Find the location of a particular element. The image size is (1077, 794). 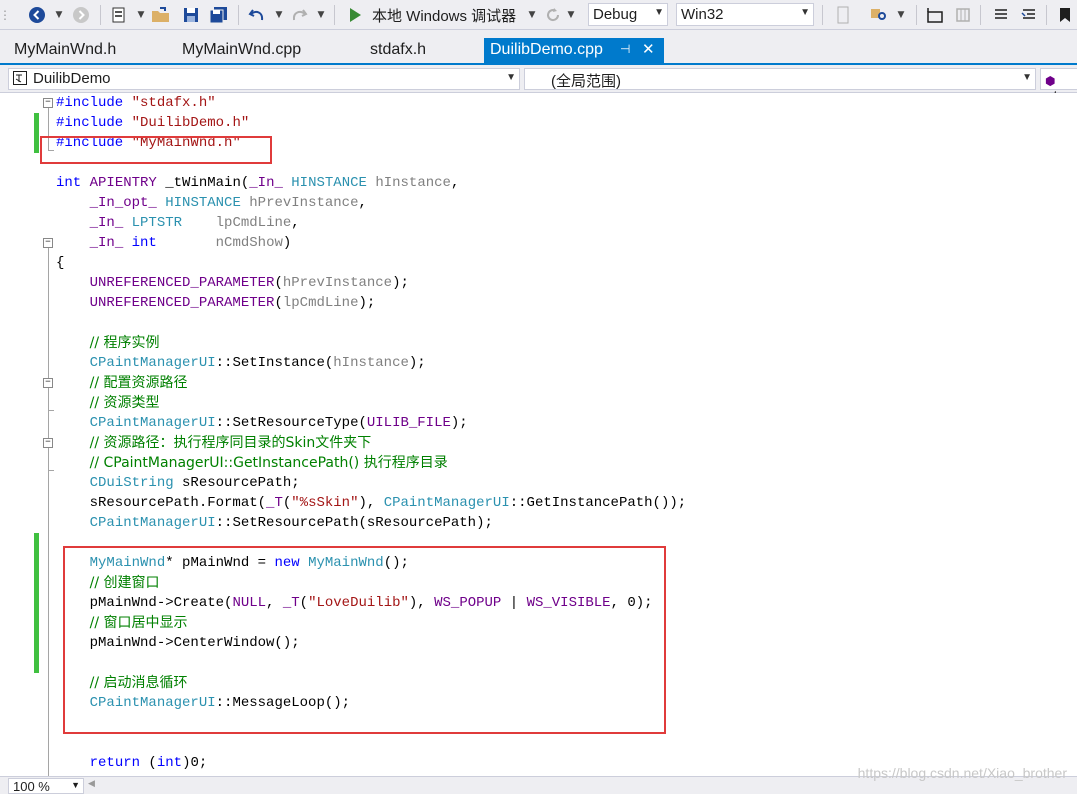

outline-line is located at coordinates (48, 512).